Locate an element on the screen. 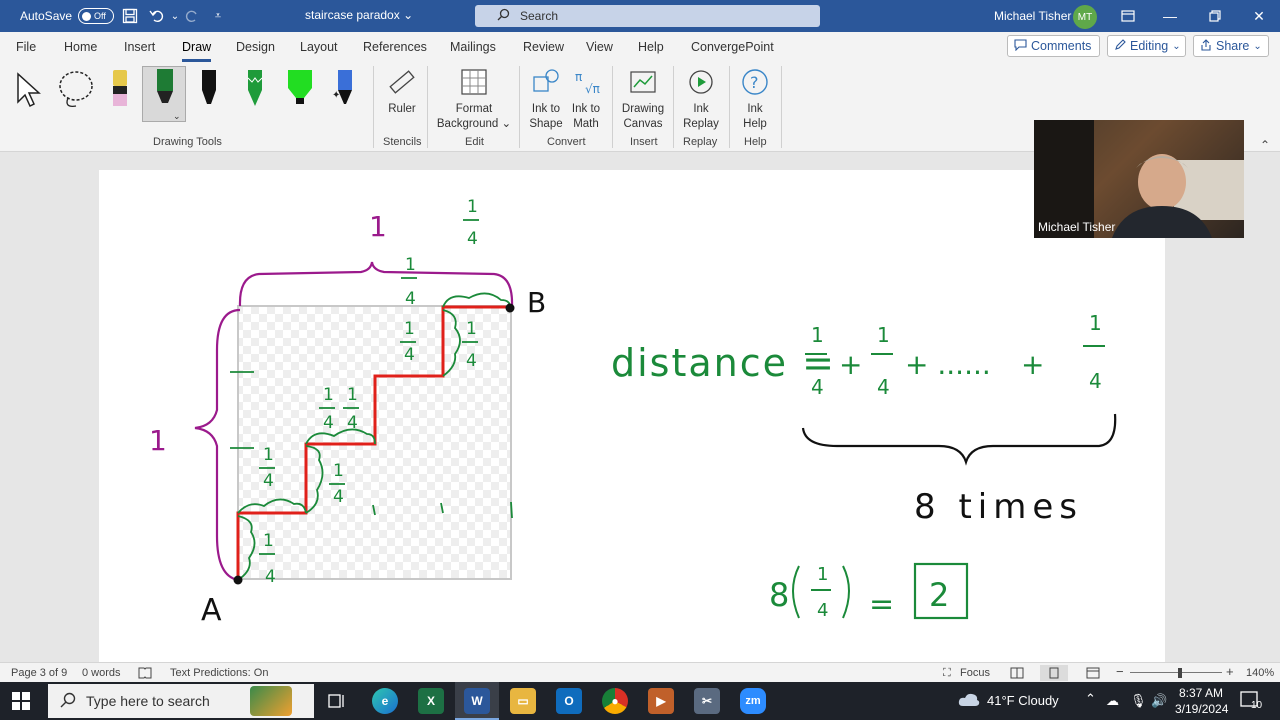  clock-time: 8:37 AM is located at coordinates (1201, 693).